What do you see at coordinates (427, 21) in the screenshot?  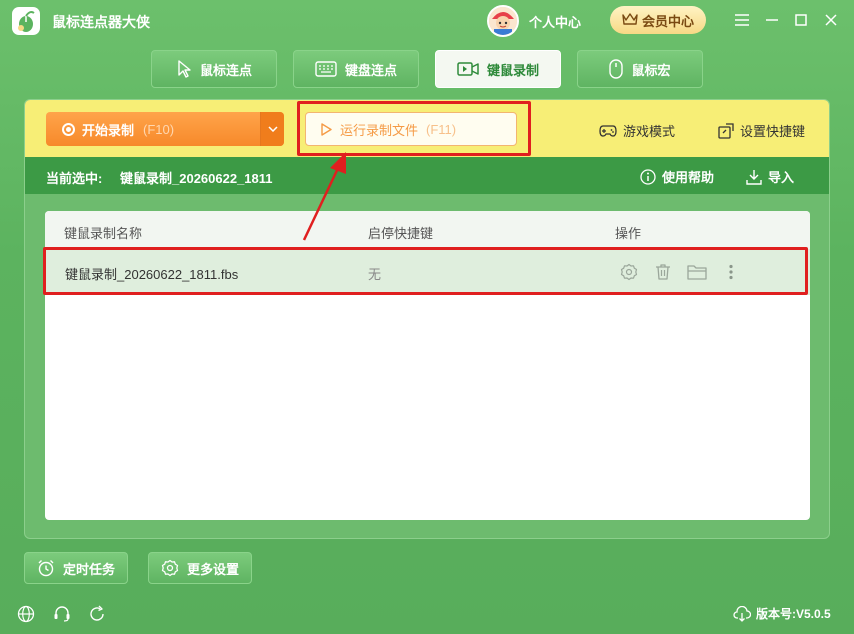 I see `title-bar: 鼠标连点器大侠 个人中心 会员中心` at bounding box center [427, 21].